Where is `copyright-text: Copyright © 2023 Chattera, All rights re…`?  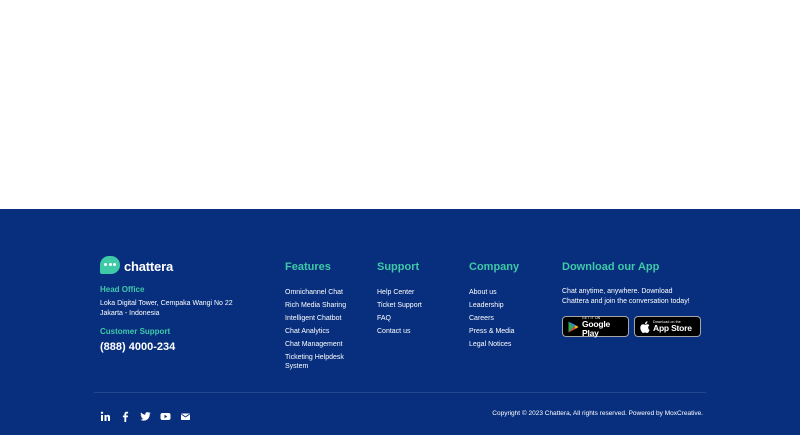 copyright-text: Copyright © 2023 Chattera, All rights re… is located at coordinates (597, 413).